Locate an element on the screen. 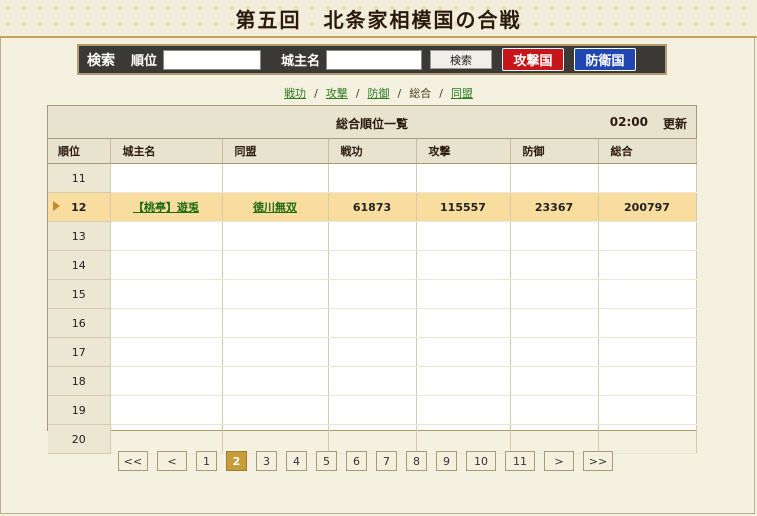  page-button-1: 1 is located at coordinates (206, 461).